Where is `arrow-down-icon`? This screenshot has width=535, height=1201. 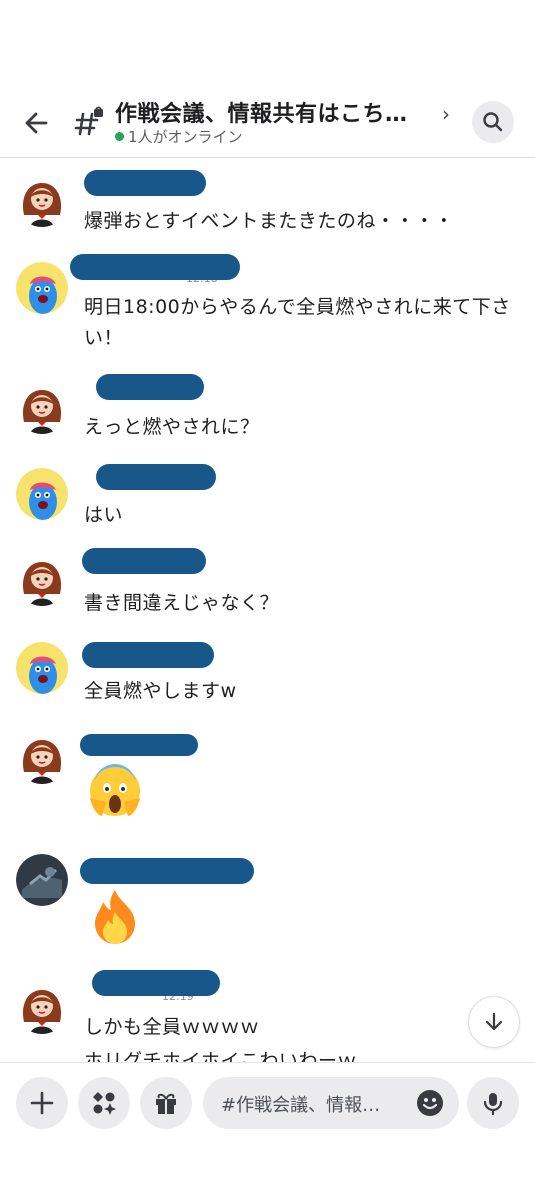 arrow-down-icon is located at coordinates (494, 1021).